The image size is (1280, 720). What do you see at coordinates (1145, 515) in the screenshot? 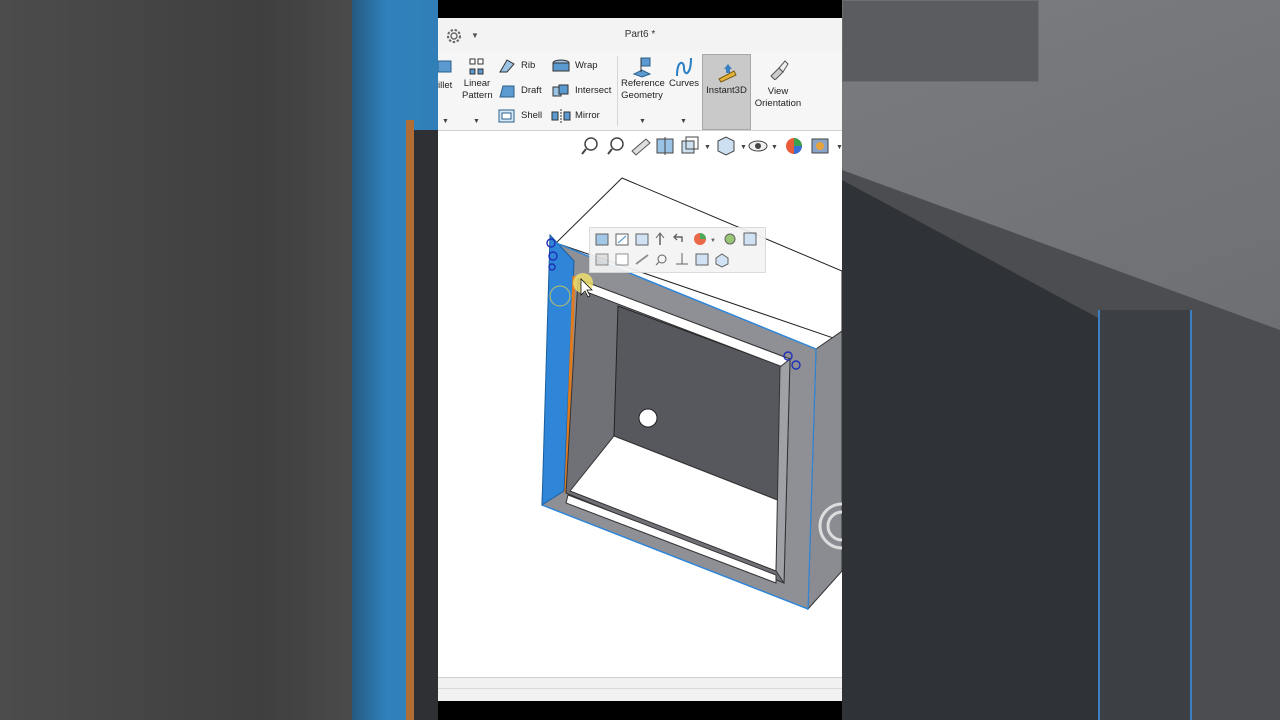
I see `background-frame-column` at bounding box center [1145, 515].